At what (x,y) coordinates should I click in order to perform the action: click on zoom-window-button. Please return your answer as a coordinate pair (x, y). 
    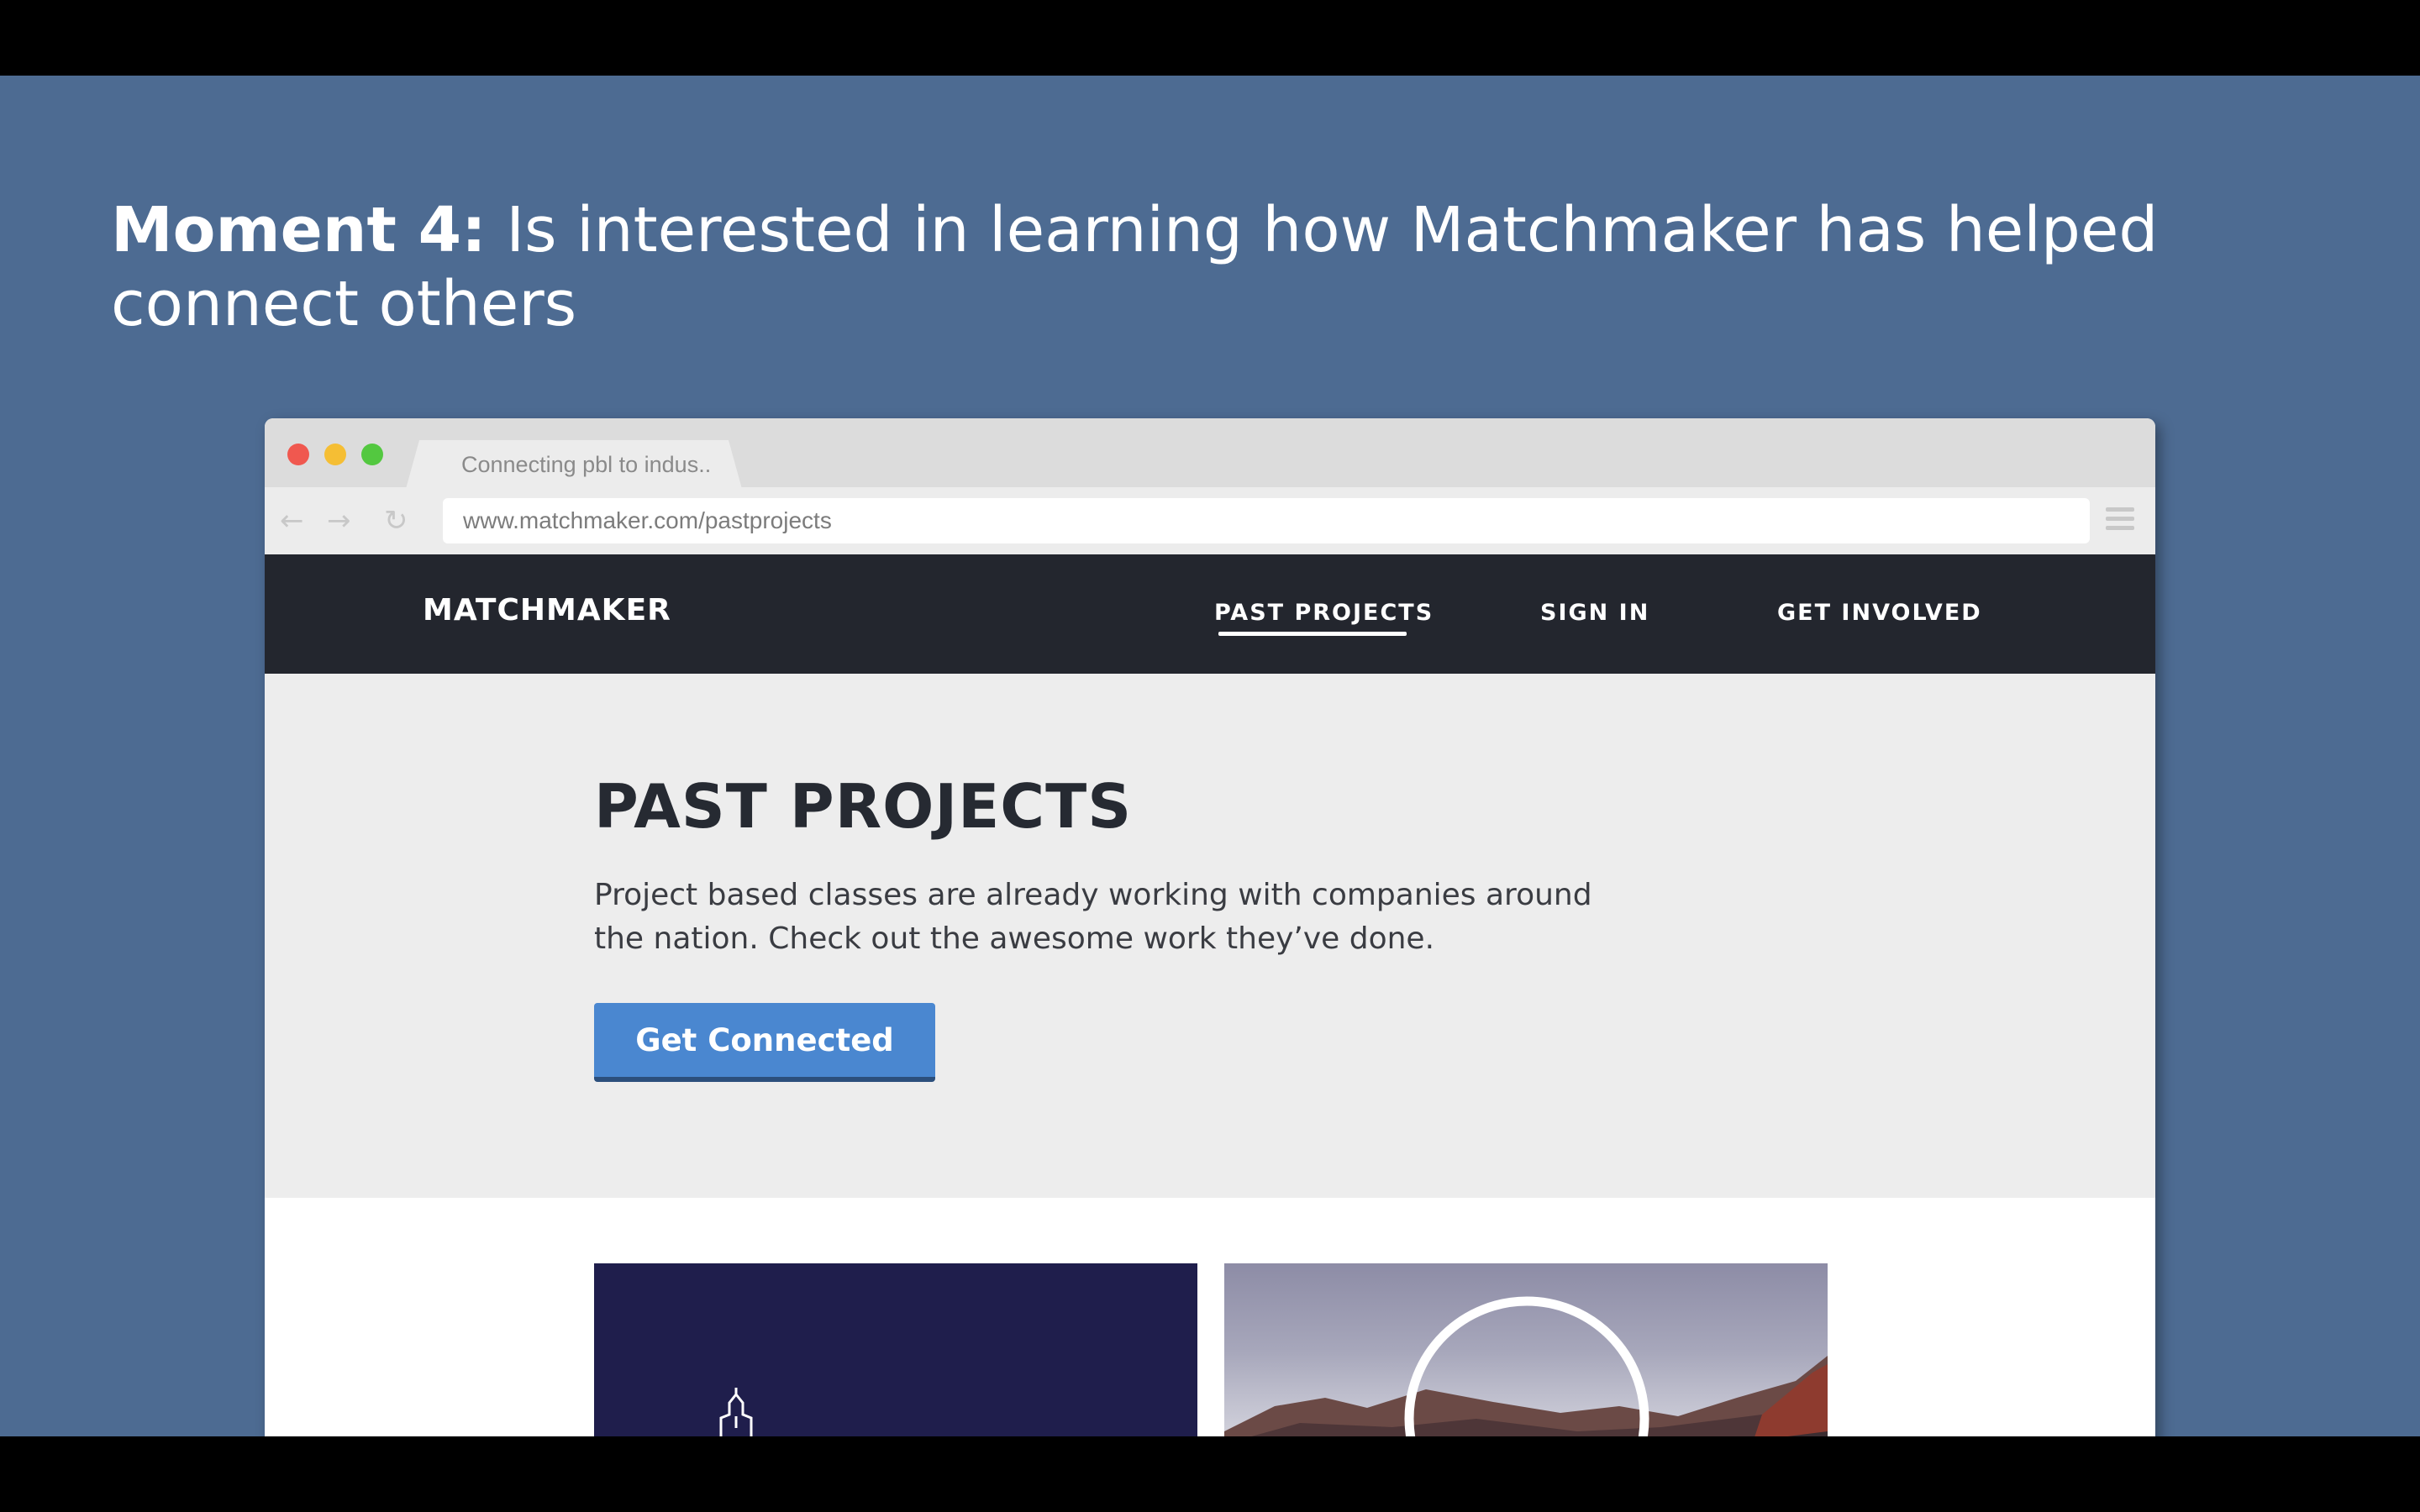
    Looking at the image, I should click on (372, 454).